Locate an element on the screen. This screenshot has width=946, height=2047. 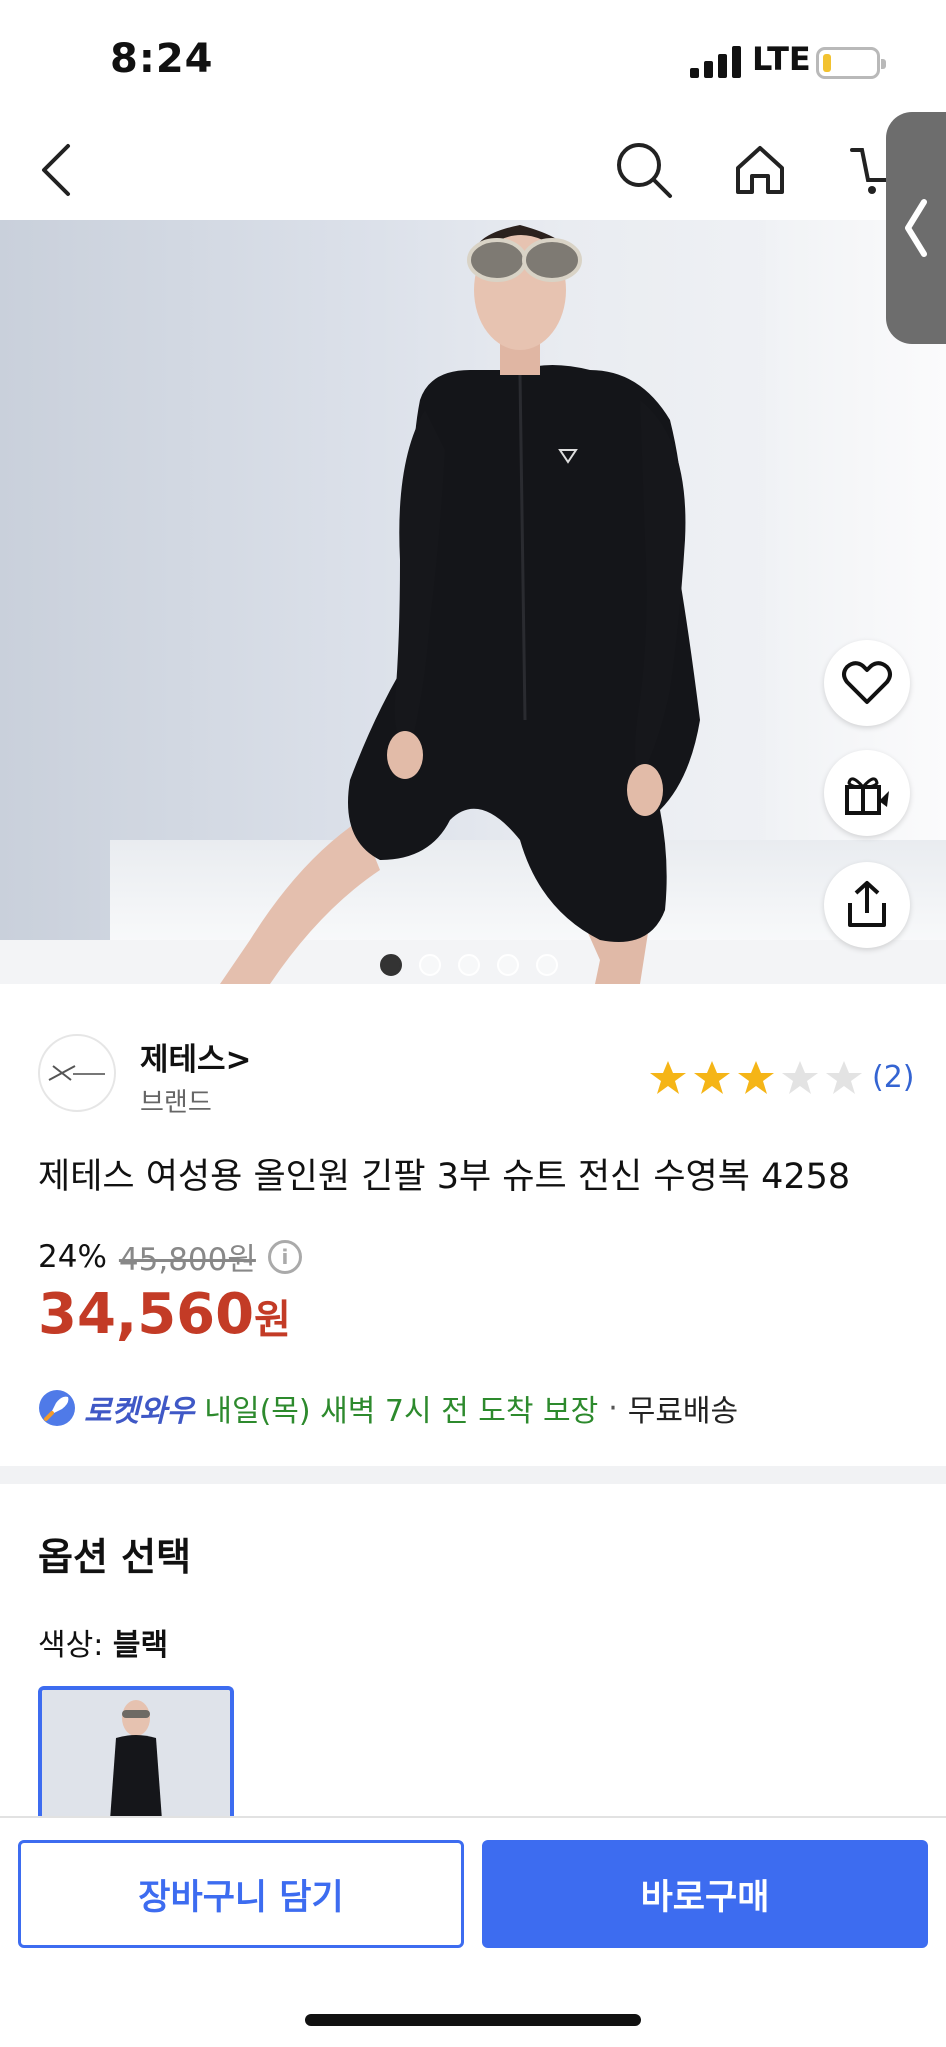
share-button is located at coordinates (867, 905).